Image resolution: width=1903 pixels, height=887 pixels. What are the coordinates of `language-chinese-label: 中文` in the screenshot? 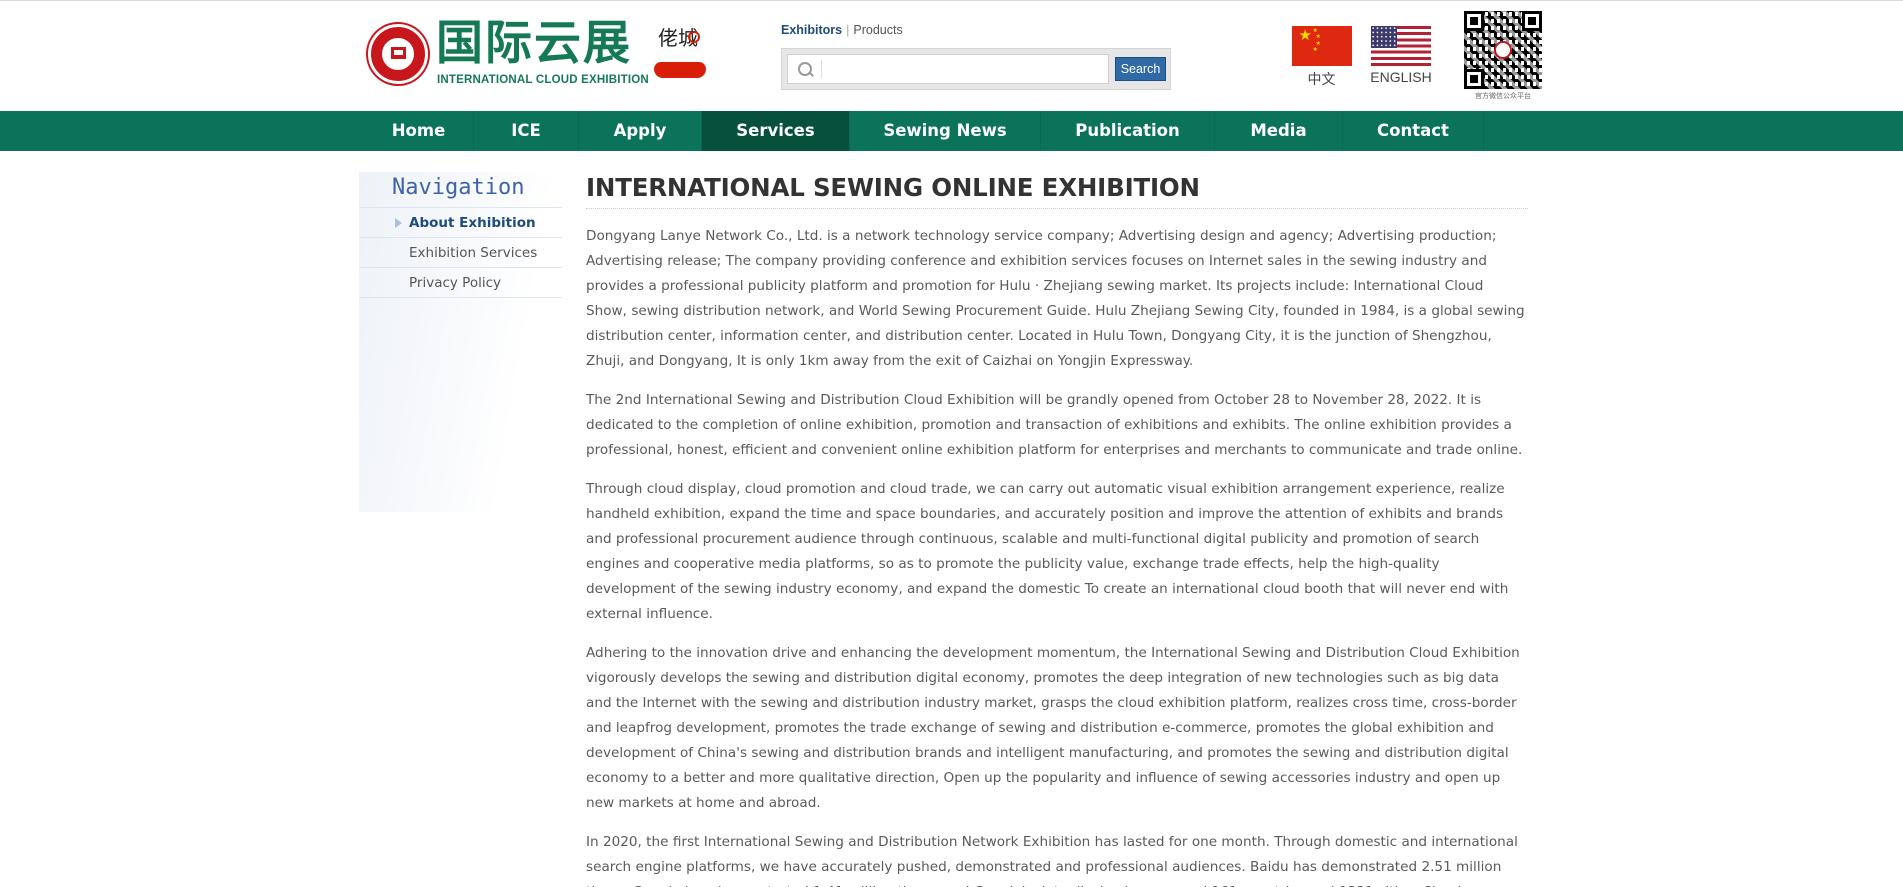 It's located at (1321, 80).